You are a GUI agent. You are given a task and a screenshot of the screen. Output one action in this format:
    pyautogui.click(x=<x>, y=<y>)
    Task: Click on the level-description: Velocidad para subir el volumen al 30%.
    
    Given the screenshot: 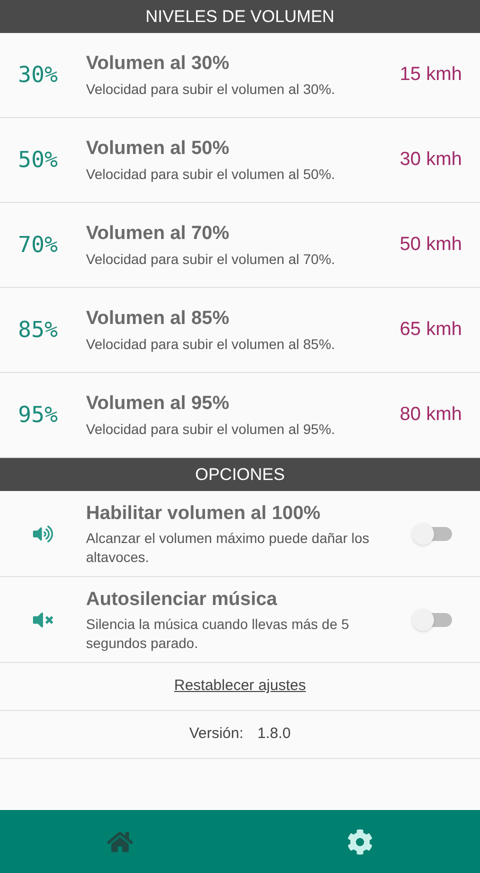 What is the action you would take?
    pyautogui.click(x=211, y=89)
    